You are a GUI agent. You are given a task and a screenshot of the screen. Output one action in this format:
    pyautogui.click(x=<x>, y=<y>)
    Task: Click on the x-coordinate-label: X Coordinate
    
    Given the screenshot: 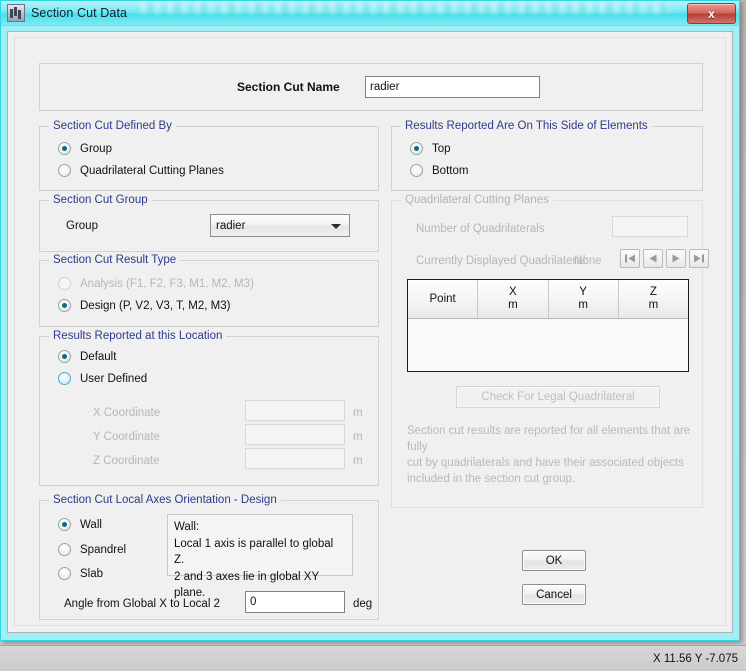 What is the action you would take?
    pyautogui.click(x=127, y=413)
    